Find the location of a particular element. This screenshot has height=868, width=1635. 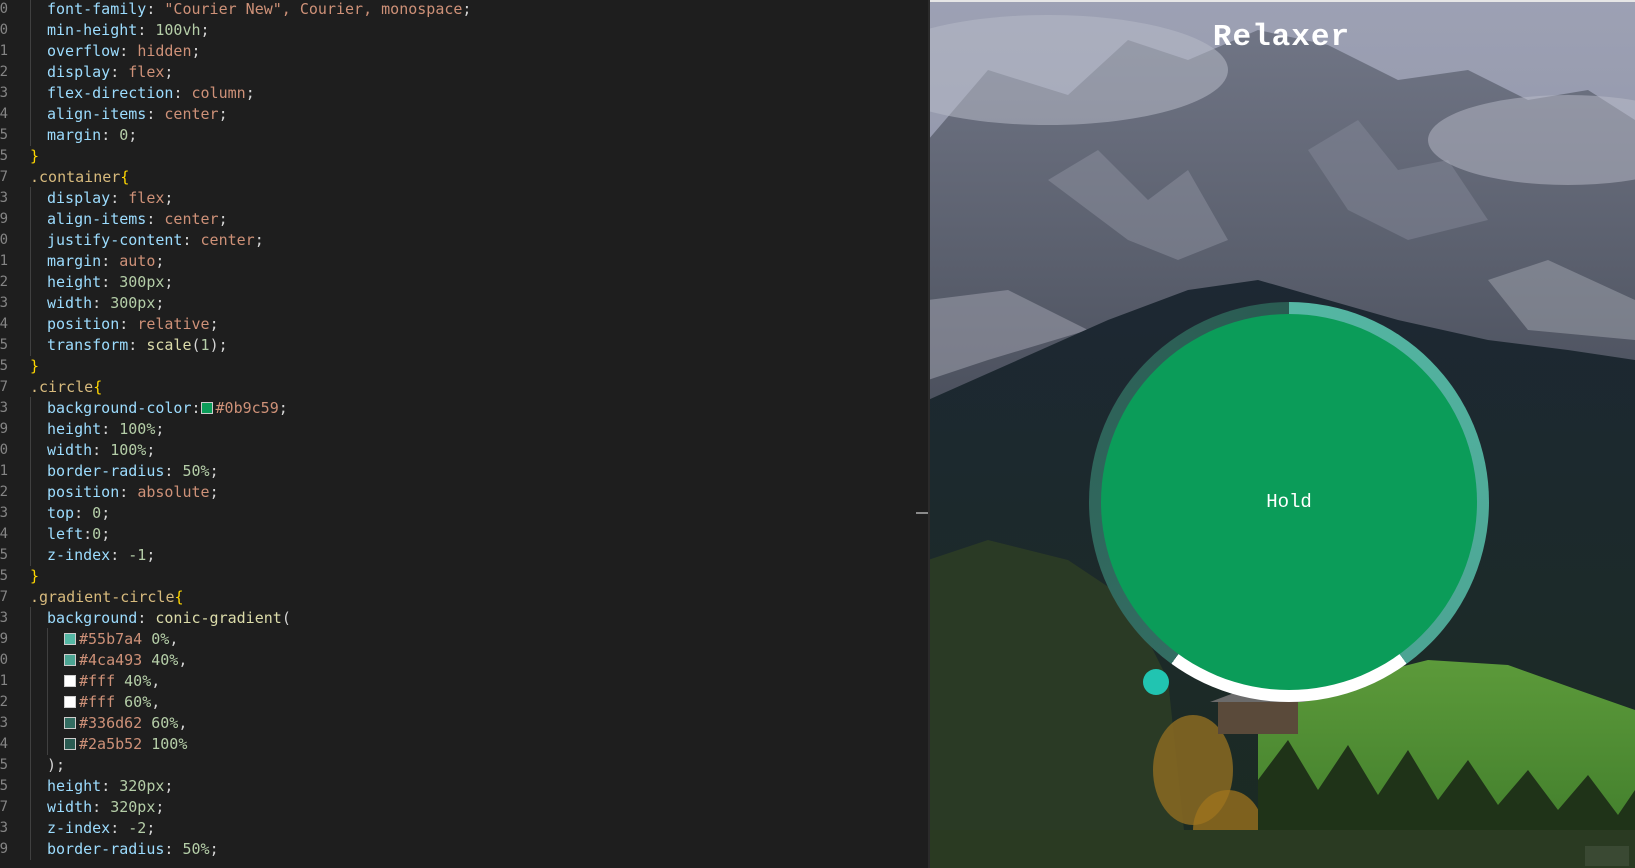

code-line: 3 #336d62 60%, is located at coordinates (450, 723).